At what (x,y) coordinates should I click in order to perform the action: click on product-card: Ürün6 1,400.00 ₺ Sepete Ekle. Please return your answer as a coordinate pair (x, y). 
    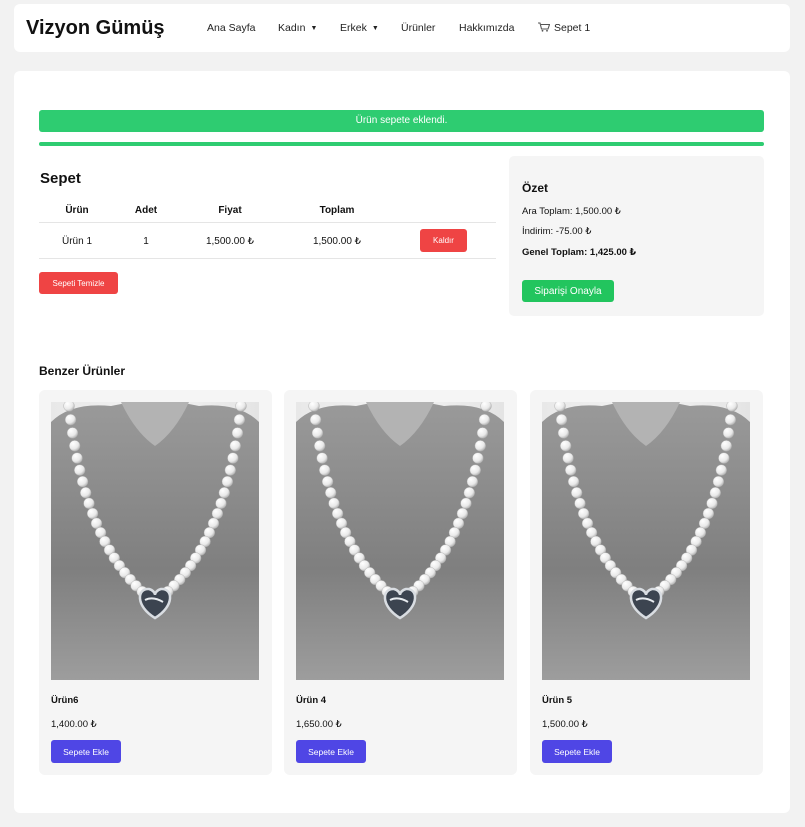
    Looking at the image, I should click on (155, 582).